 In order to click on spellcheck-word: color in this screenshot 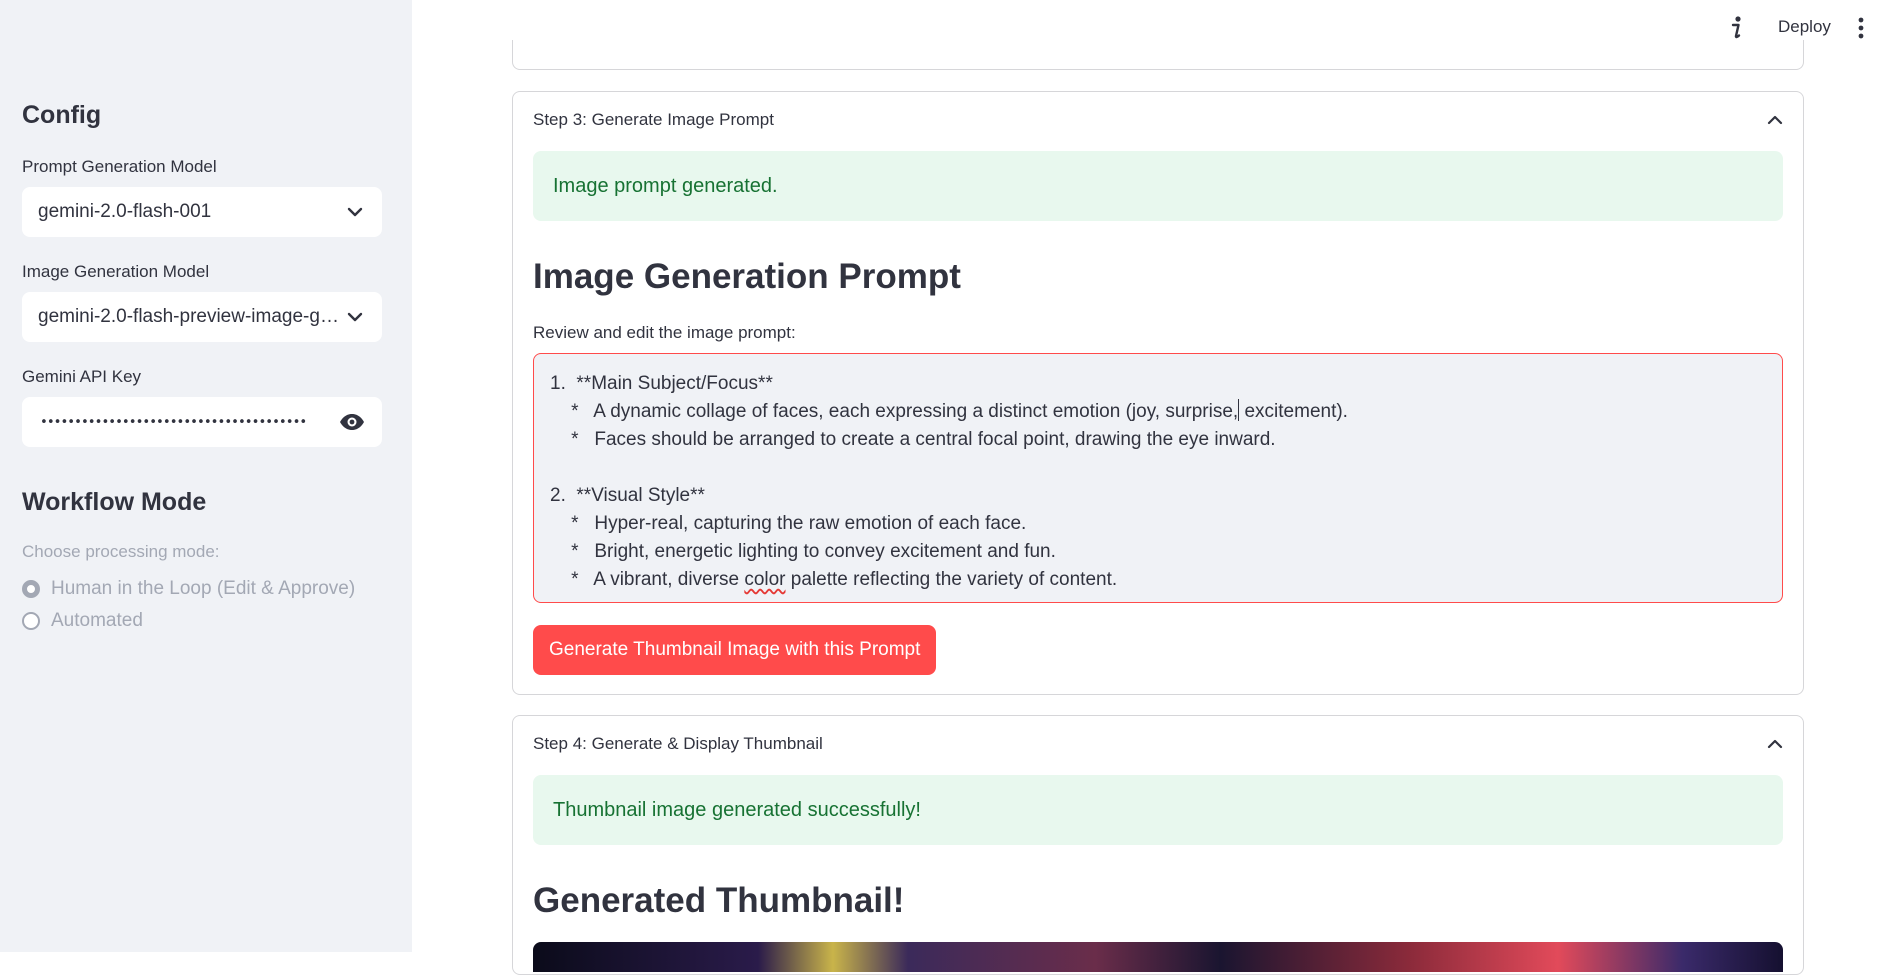, I will do `click(765, 579)`.